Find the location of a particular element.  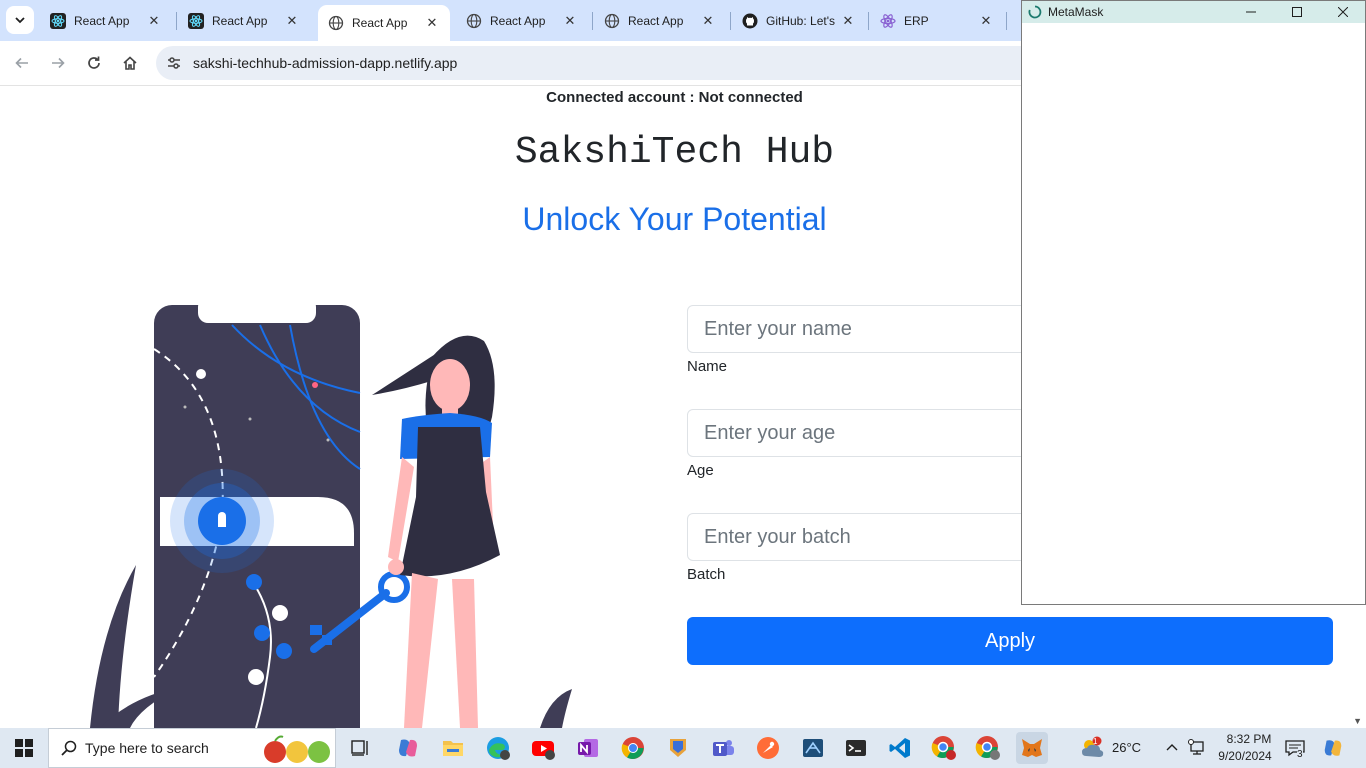

tab-react-app-1: React App ✕ is located at coordinates (106, 20).